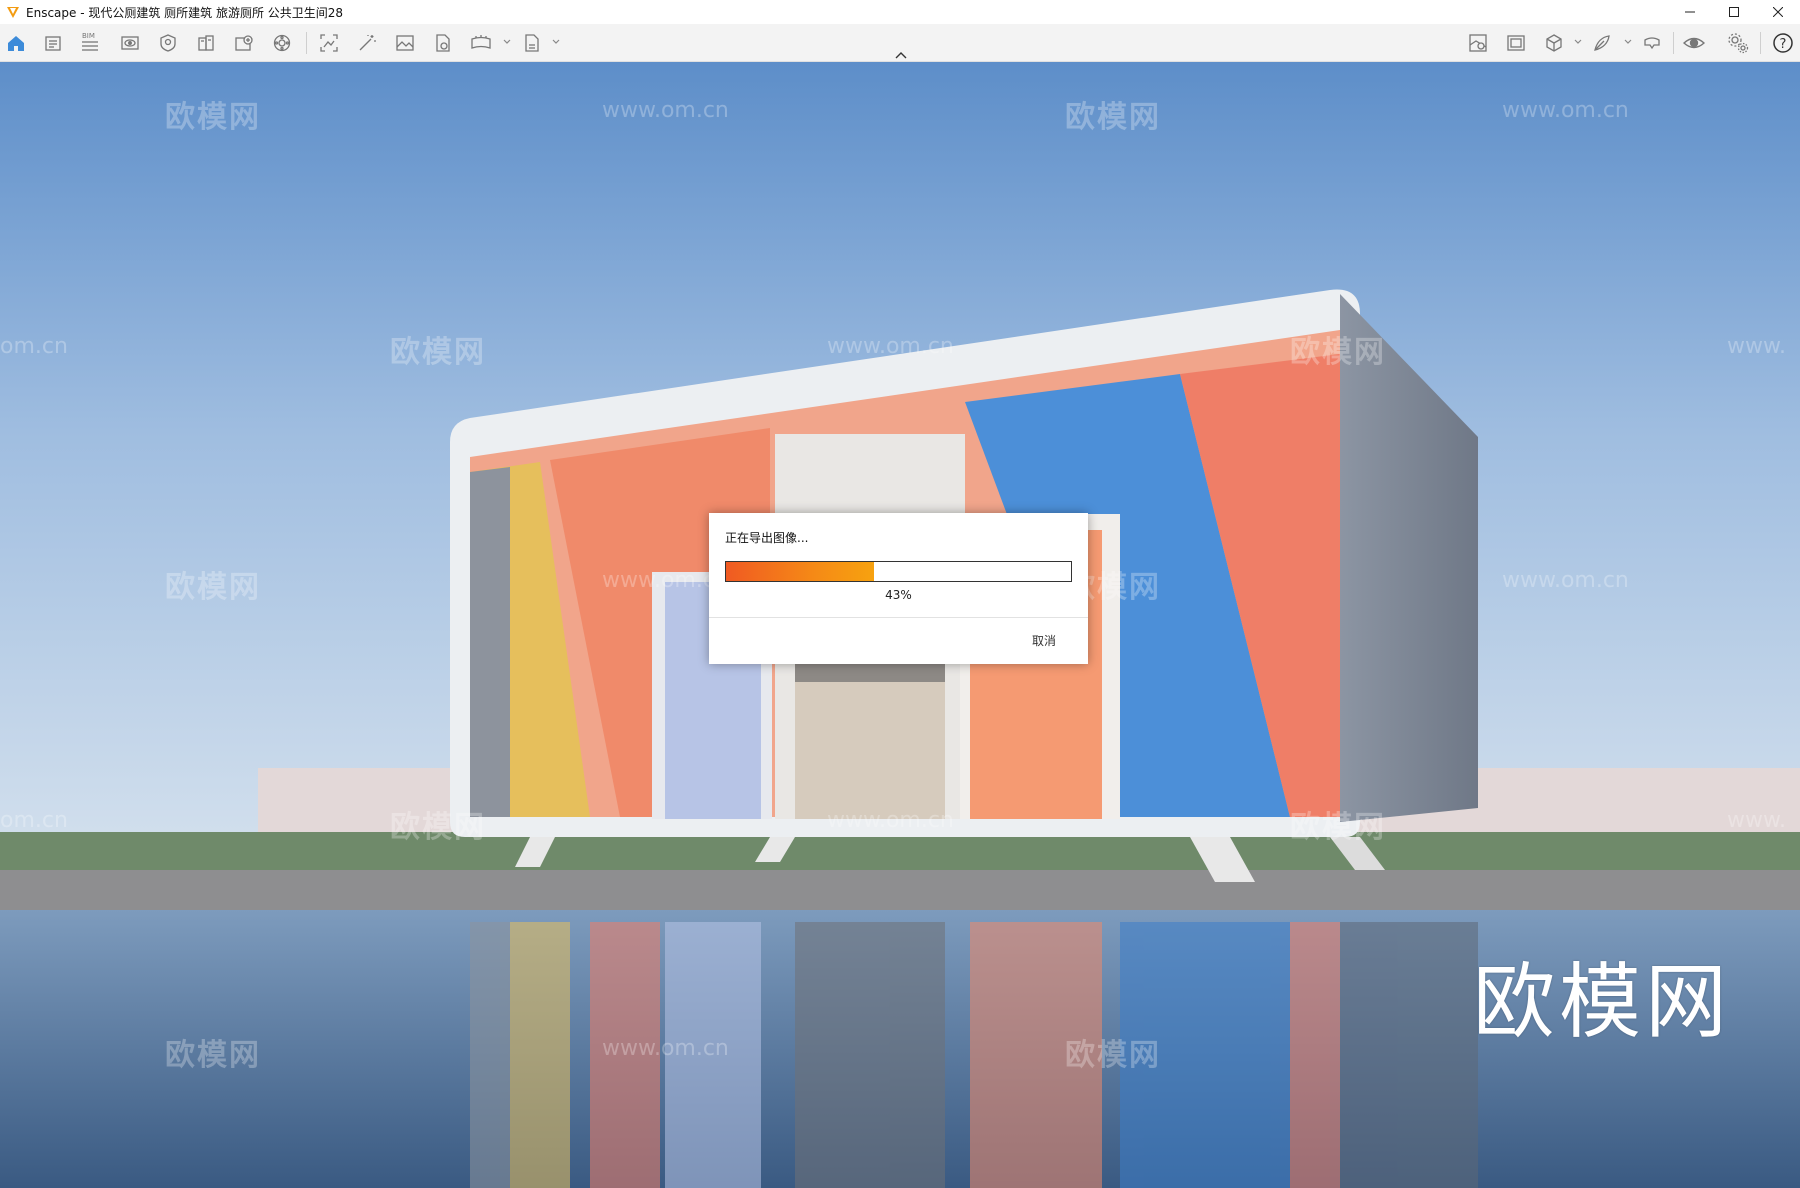 The width and height of the screenshot is (1800, 1188). Describe the element at coordinates (532, 43) in the screenshot. I see `exe-export-icon` at that location.